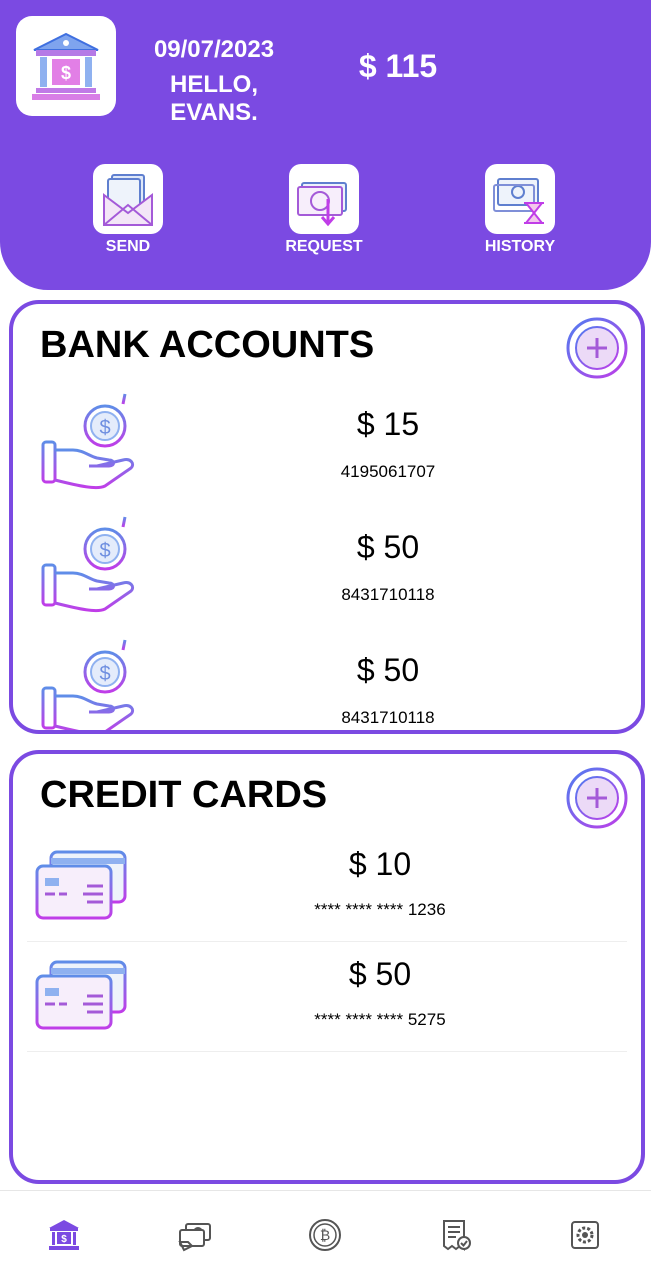 The image size is (651, 1281). I want to click on nav-settings, so click(585, 1235).